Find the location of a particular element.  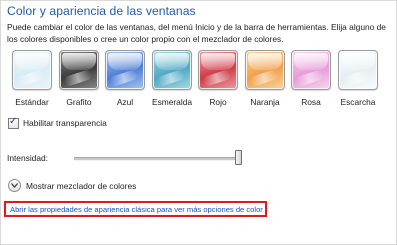

color-swatch-rosa is located at coordinates (311, 70).